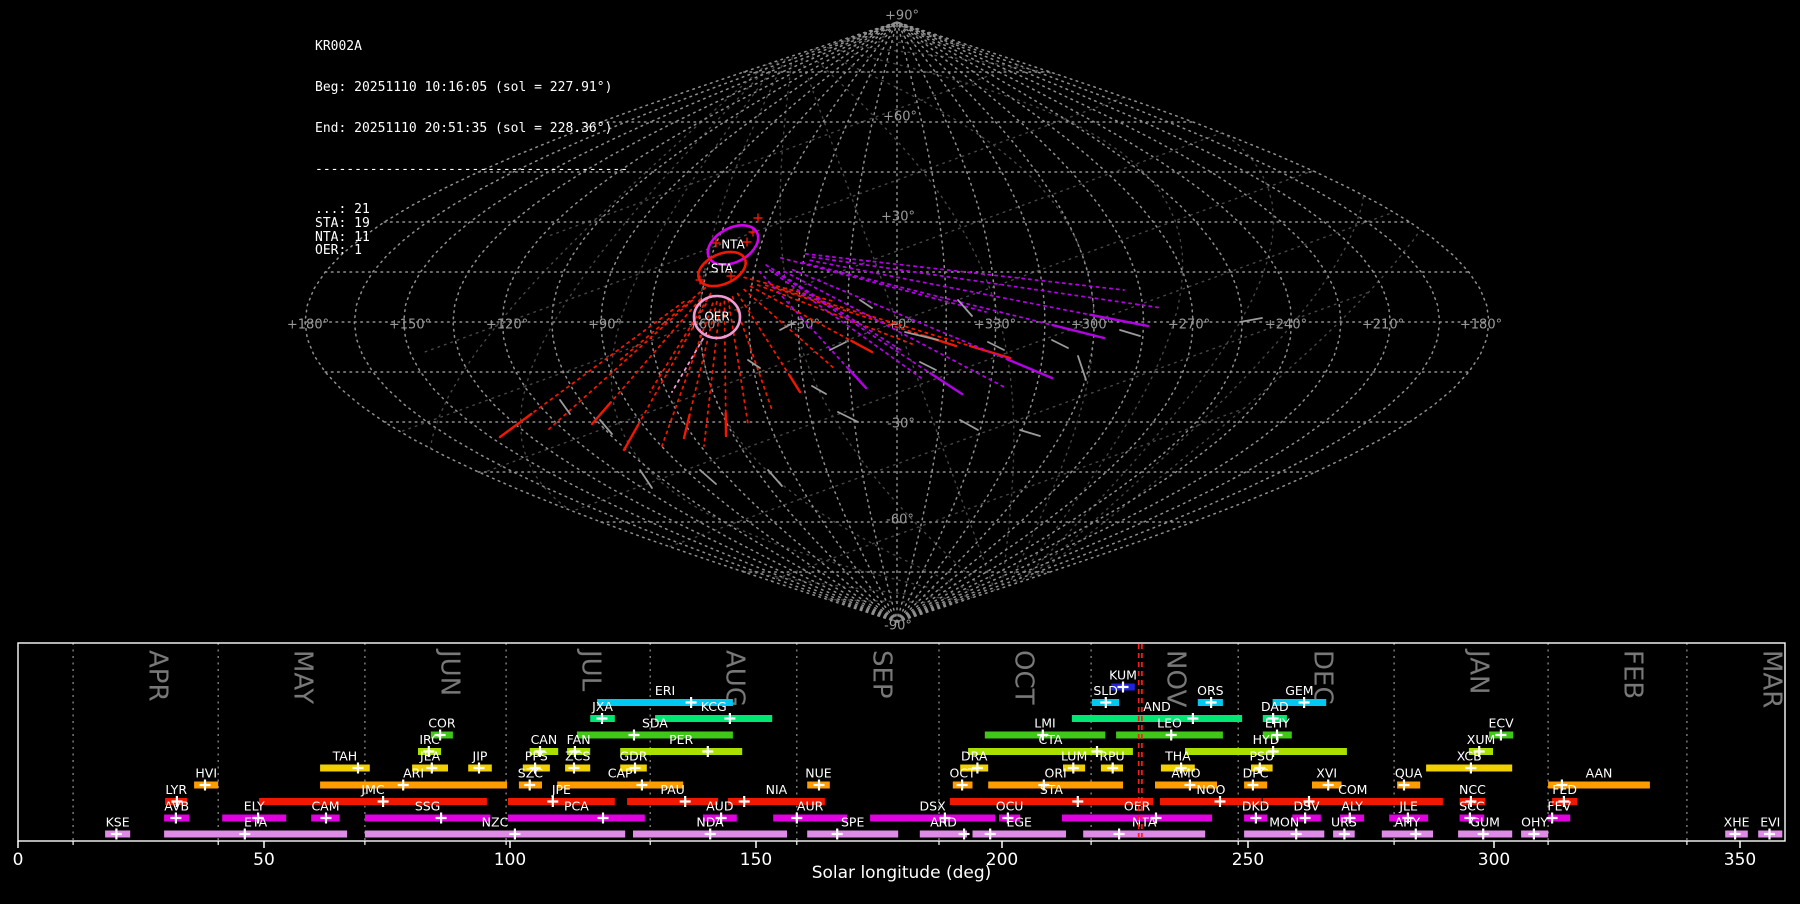  Describe the element at coordinates (536, 756) in the screenshot. I see `shower-code-label: PPS` at that location.